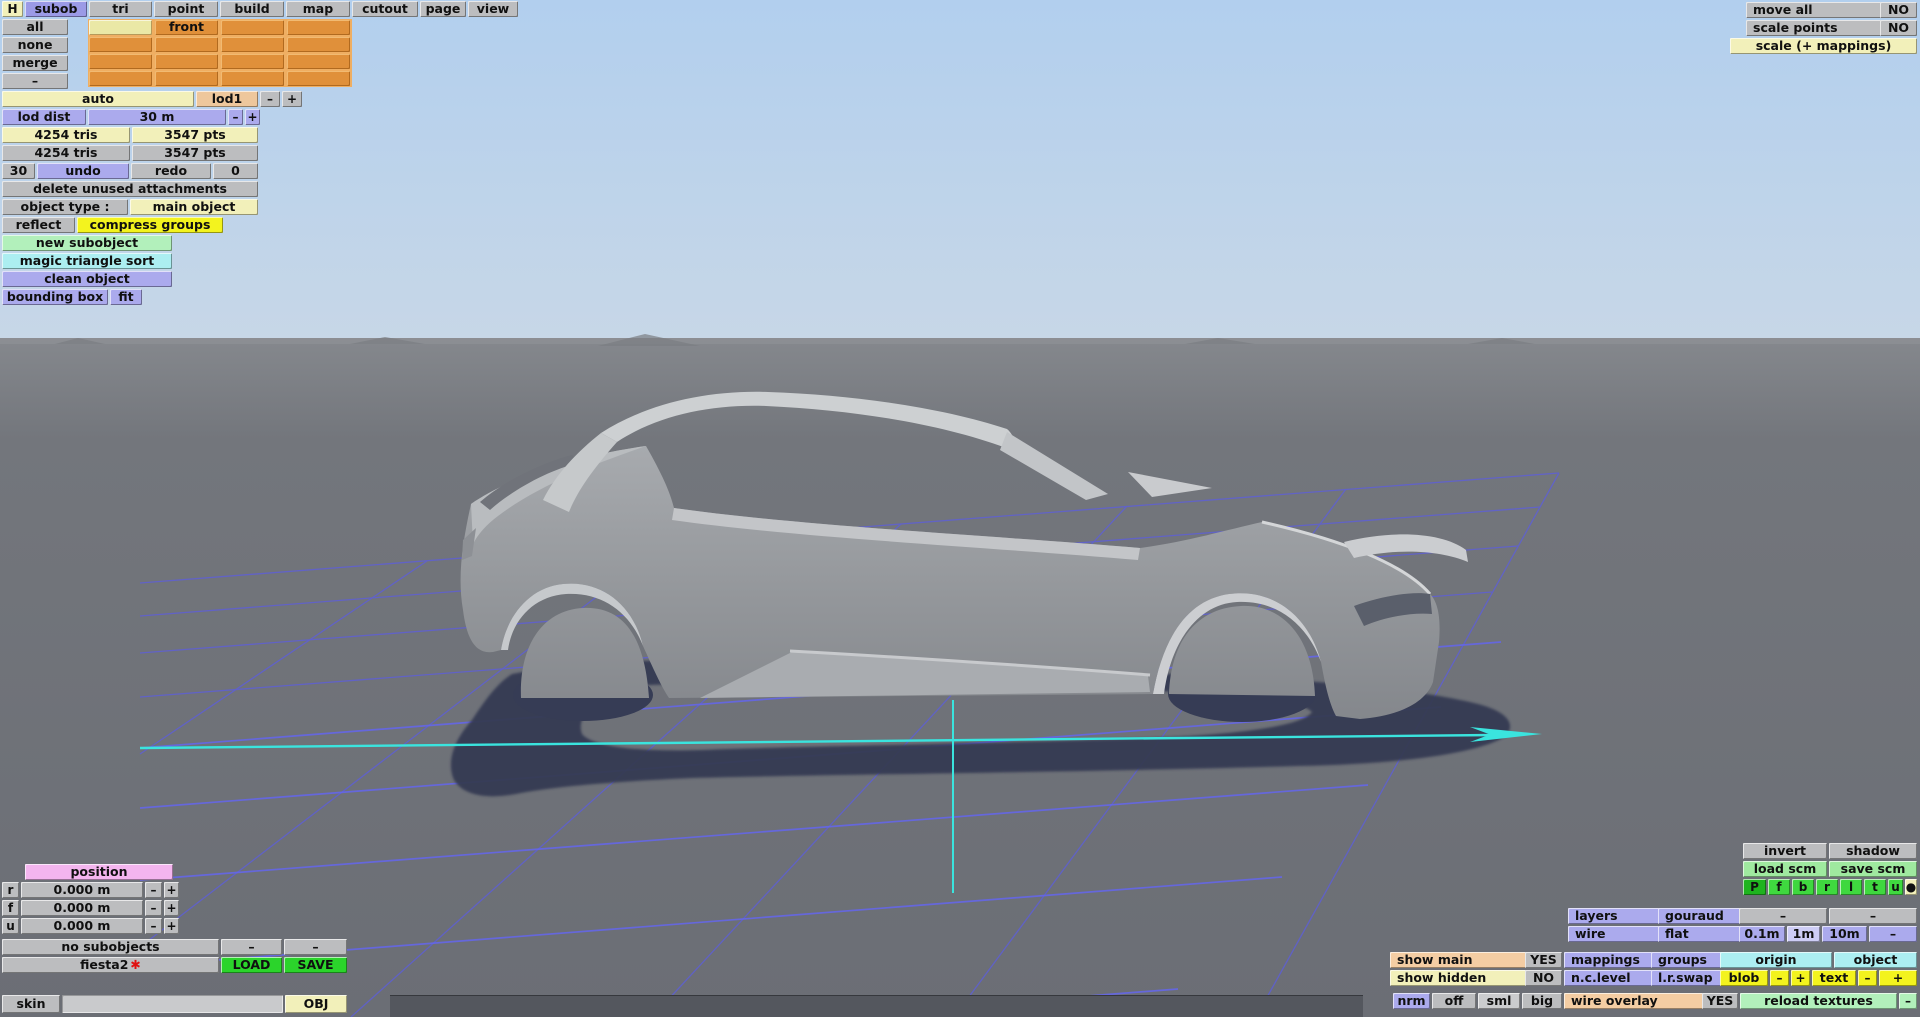 Image resolution: width=1920 pixels, height=1017 pixels. What do you see at coordinates (186, 9) in the screenshot?
I see `tab-point: point` at bounding box center [186, 9].